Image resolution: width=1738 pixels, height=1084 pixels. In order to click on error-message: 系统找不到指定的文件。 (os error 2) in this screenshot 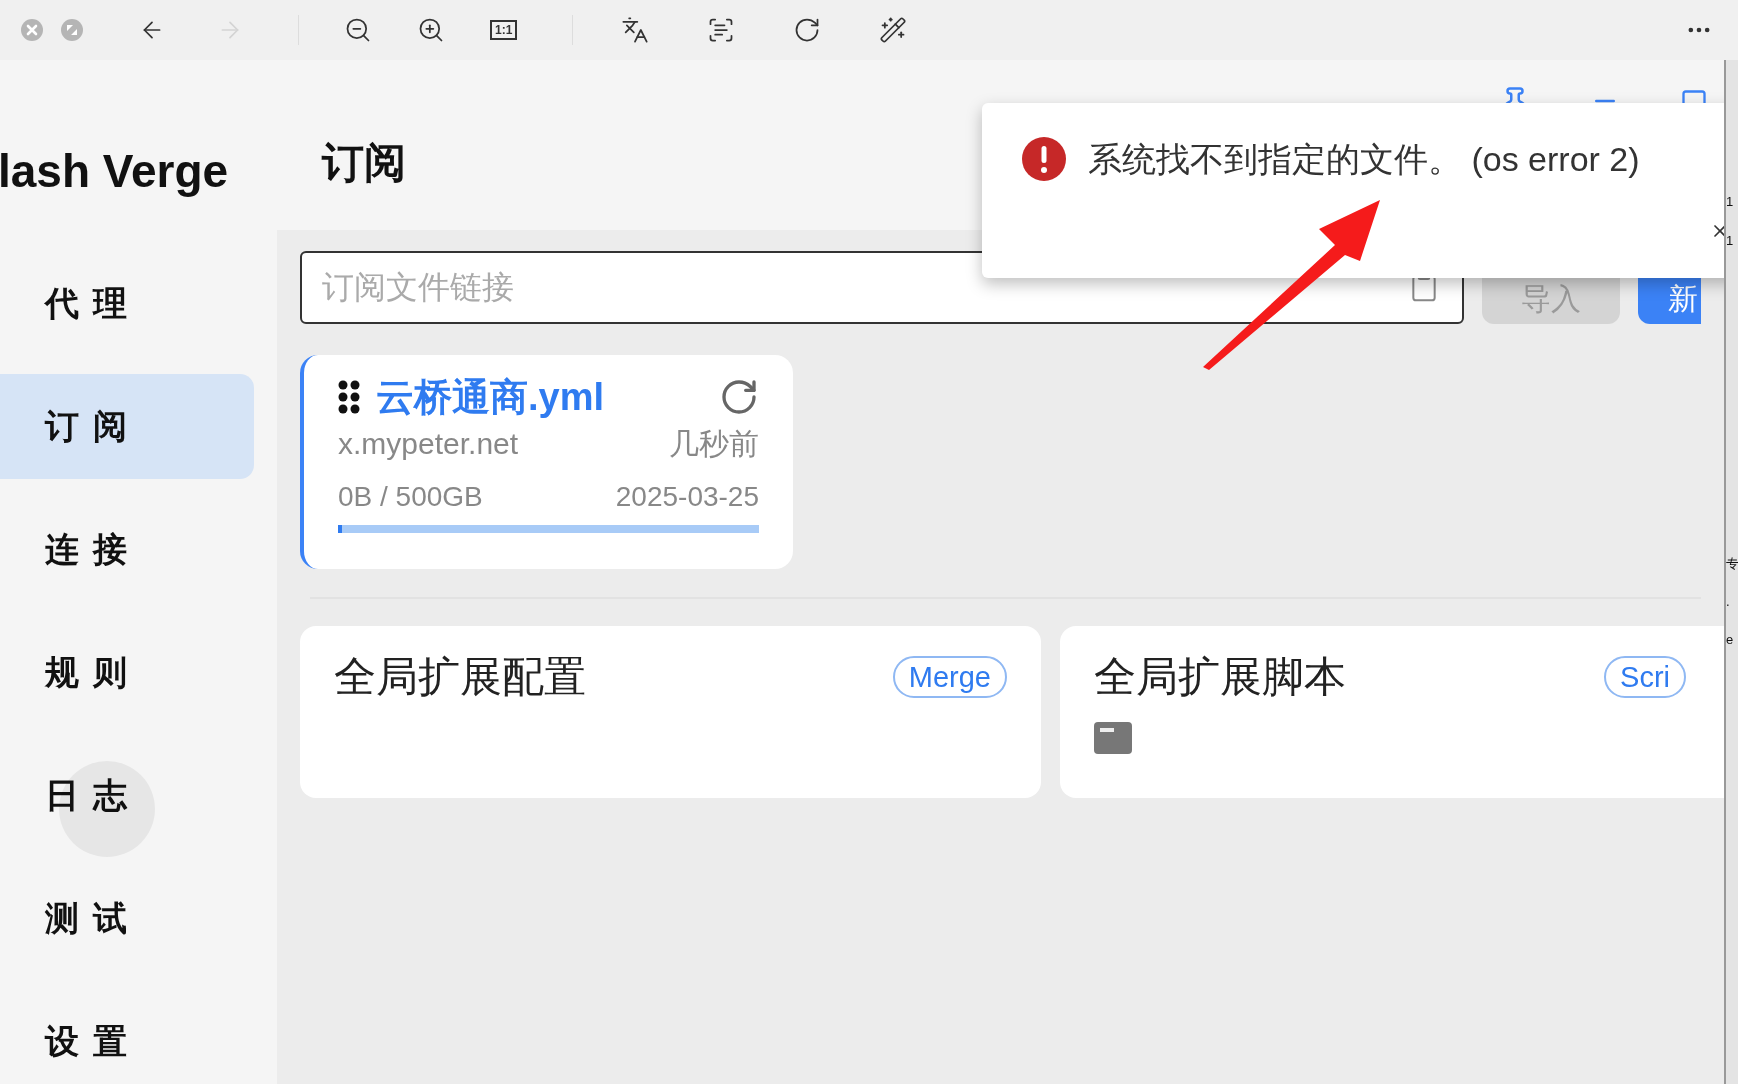, I will do `click(1364, 159)`.